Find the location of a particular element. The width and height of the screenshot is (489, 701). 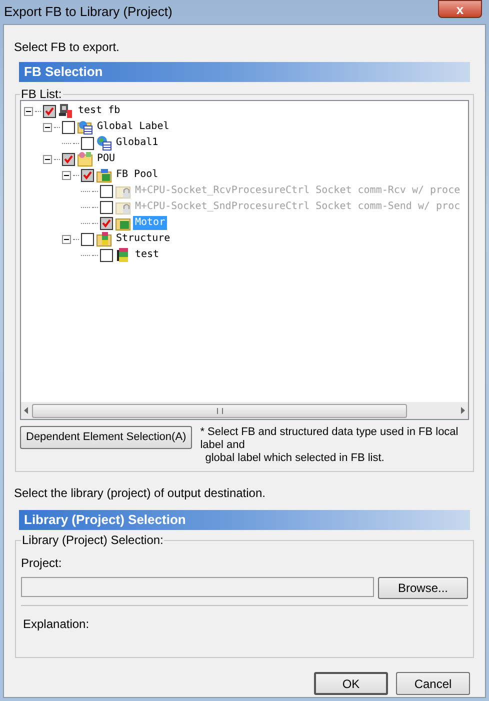

field-label: Explanation: is located at coordinates (56, 624).